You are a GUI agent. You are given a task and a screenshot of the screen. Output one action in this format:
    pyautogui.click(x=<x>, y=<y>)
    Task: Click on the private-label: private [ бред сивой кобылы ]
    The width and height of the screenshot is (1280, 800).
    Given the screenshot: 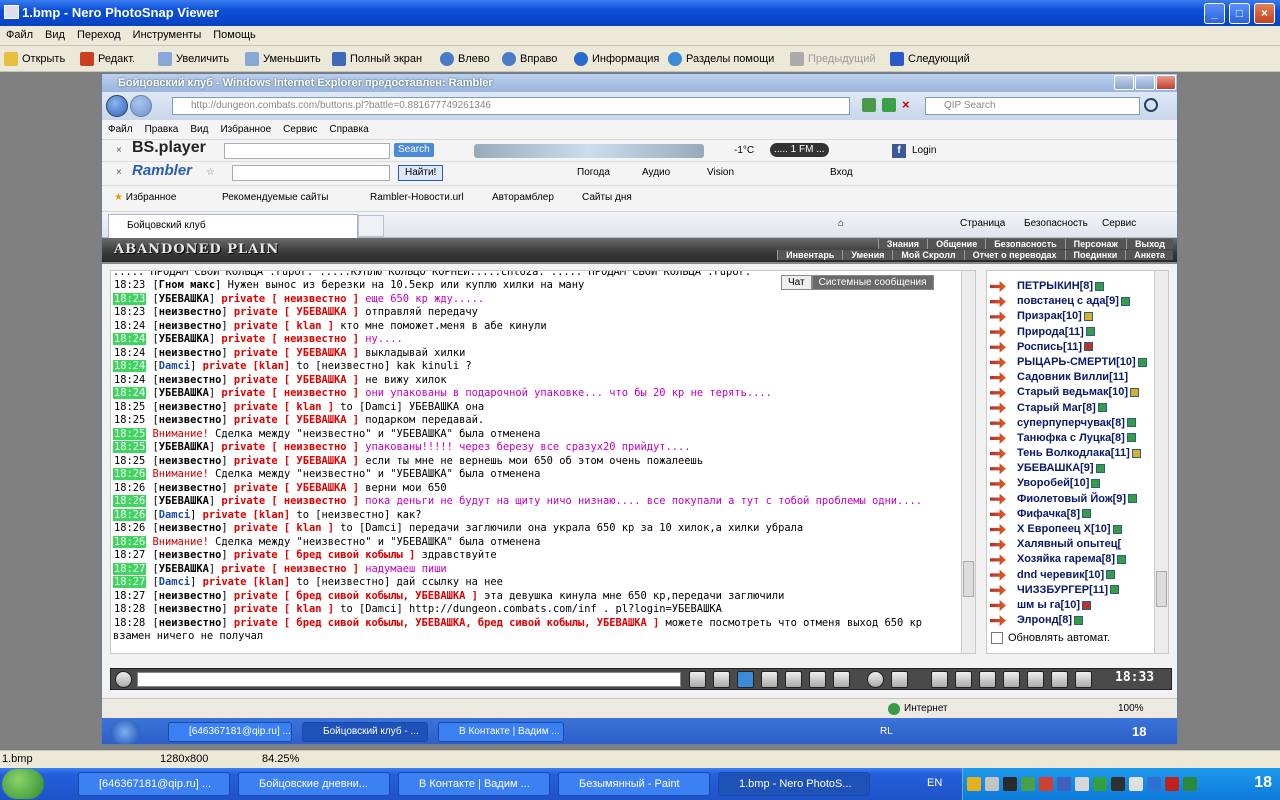 What is the action you would take?
    pyautogui.click(x=324, y=555)
    